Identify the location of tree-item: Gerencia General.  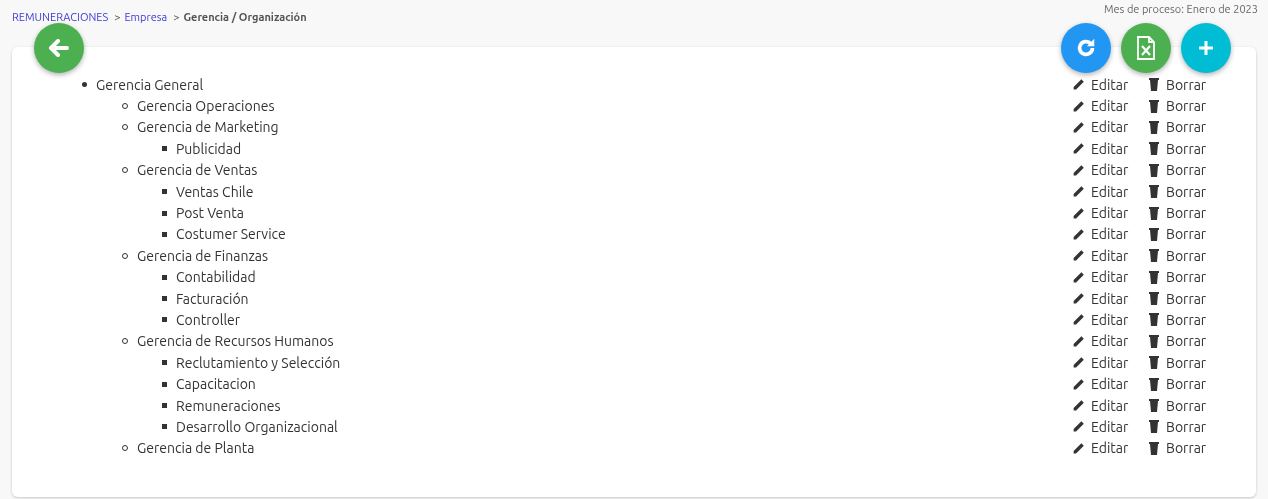
(150, 84).